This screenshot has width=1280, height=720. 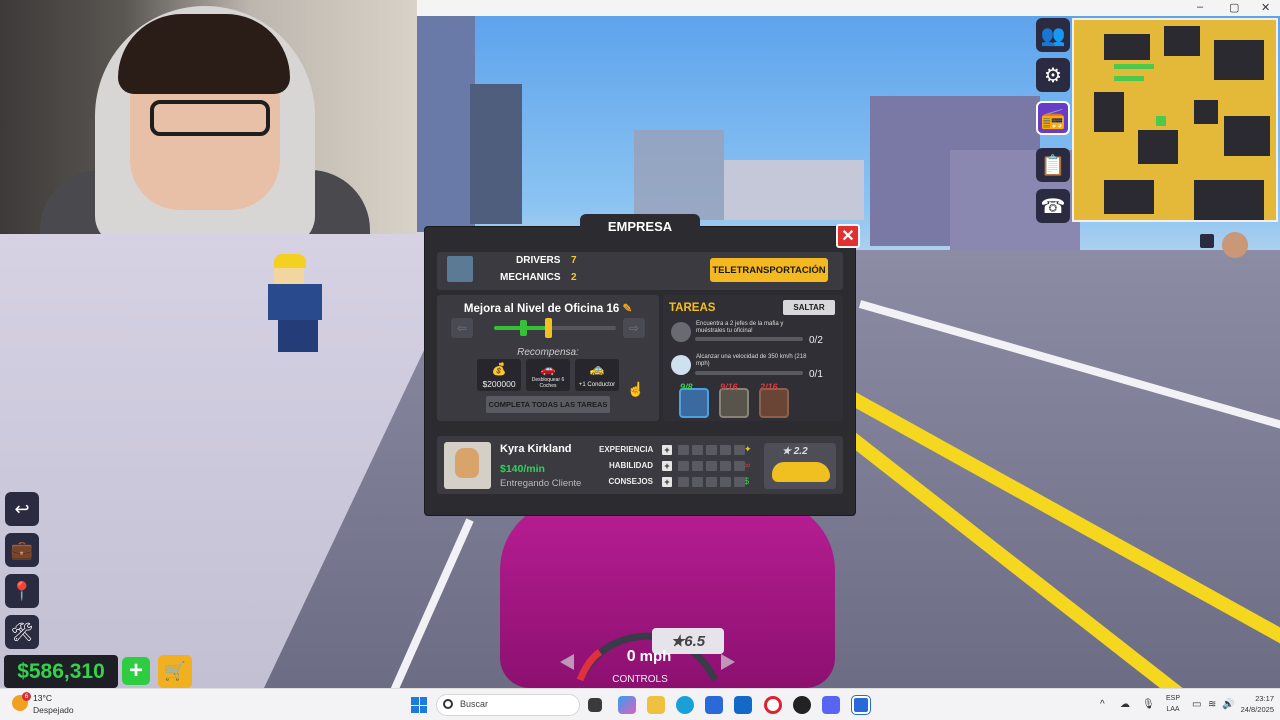 I want to click on modal-title: EMPRESA, so click(x=640, y=226).